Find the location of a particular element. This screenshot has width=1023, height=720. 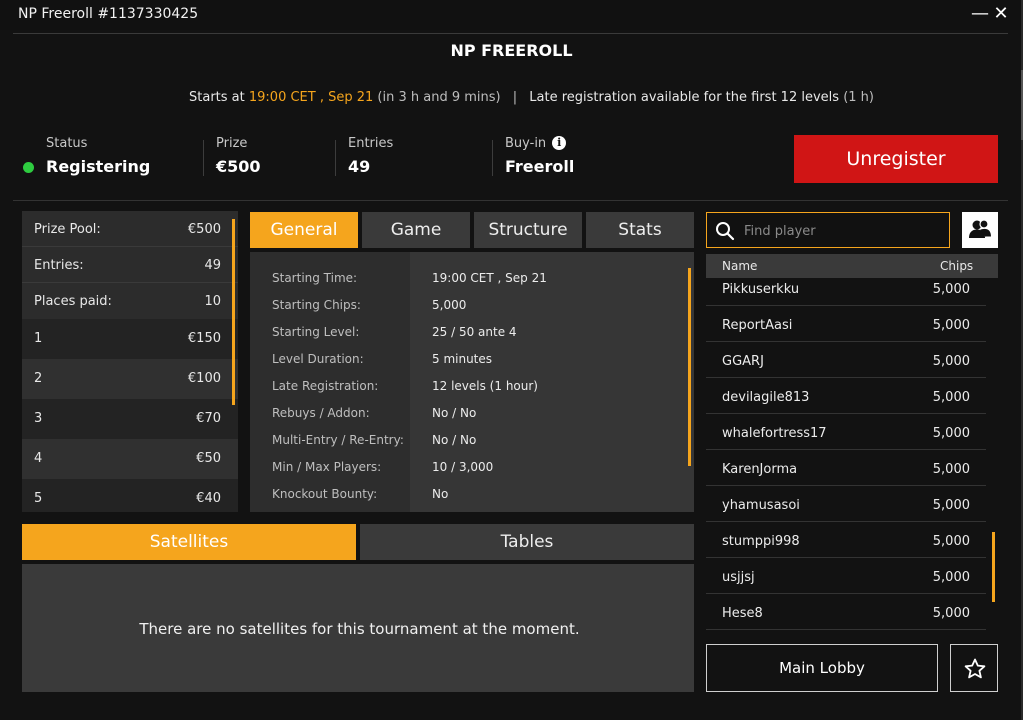

title-bar: NP Freeroll #1137330425 — ✕ is located at coordinates (511, 15).